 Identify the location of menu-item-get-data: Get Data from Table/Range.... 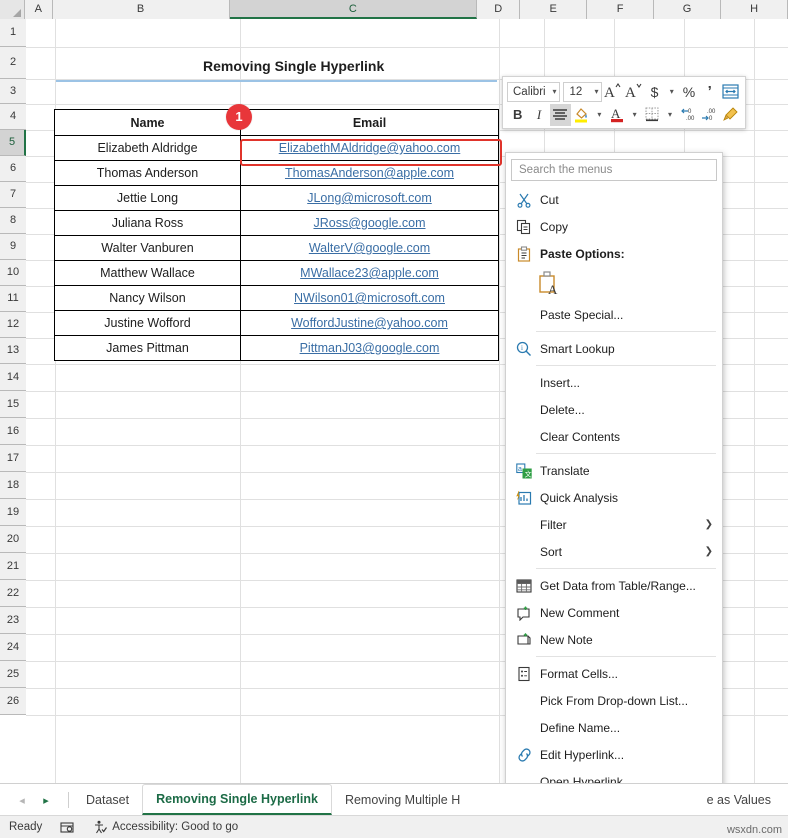
(614, 585).